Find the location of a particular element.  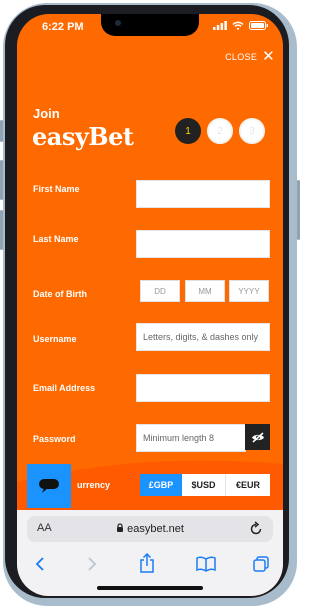

mute-switch is located at coordinates (1, 131).